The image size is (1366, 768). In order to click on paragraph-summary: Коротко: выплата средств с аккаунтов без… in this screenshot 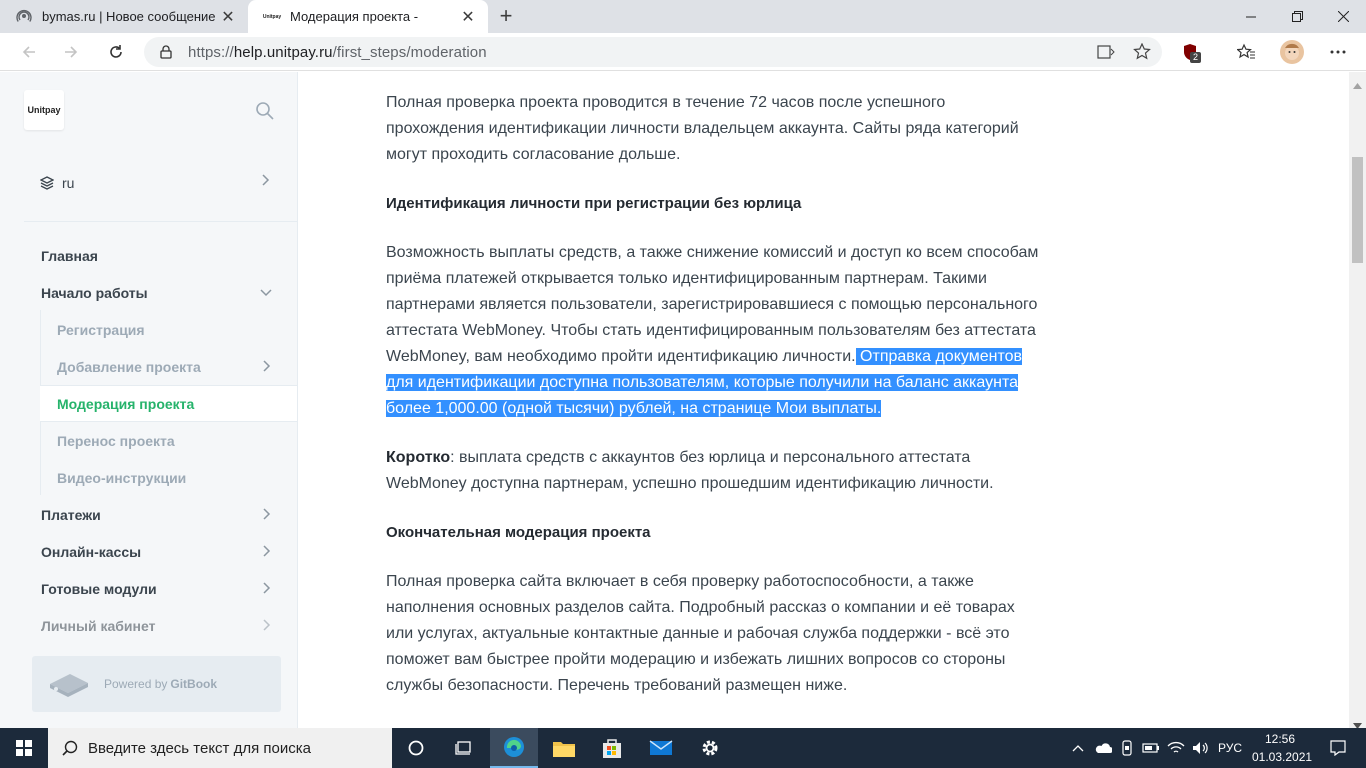, I will do `click(716, 471)`.